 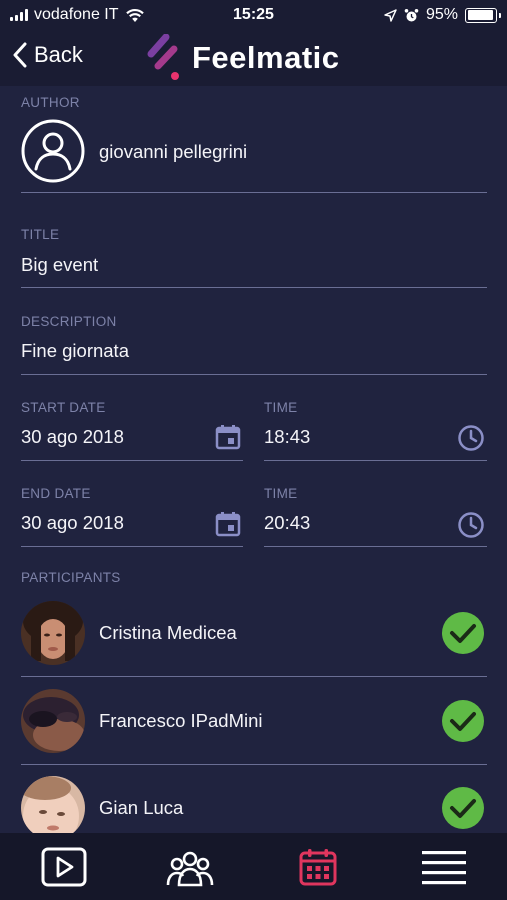 I want to click on start-time-label: TIME, so click(x=281, y=407).